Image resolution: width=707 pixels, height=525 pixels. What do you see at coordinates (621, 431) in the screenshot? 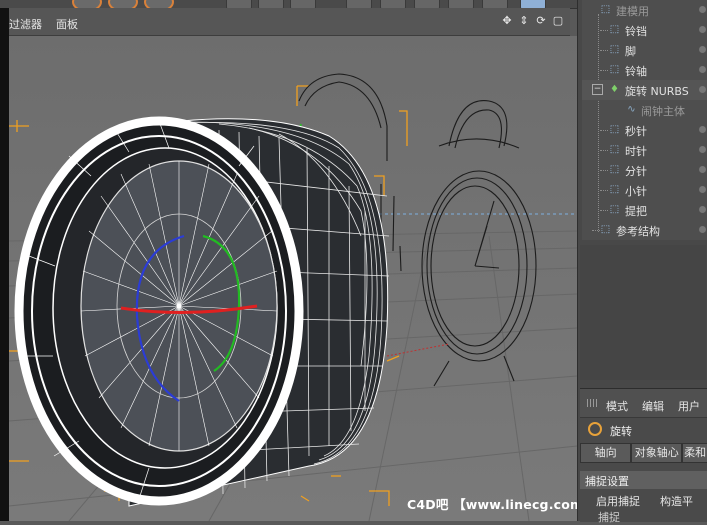
I see `am-object-name: 旋转` at bounding box center [621, 431].